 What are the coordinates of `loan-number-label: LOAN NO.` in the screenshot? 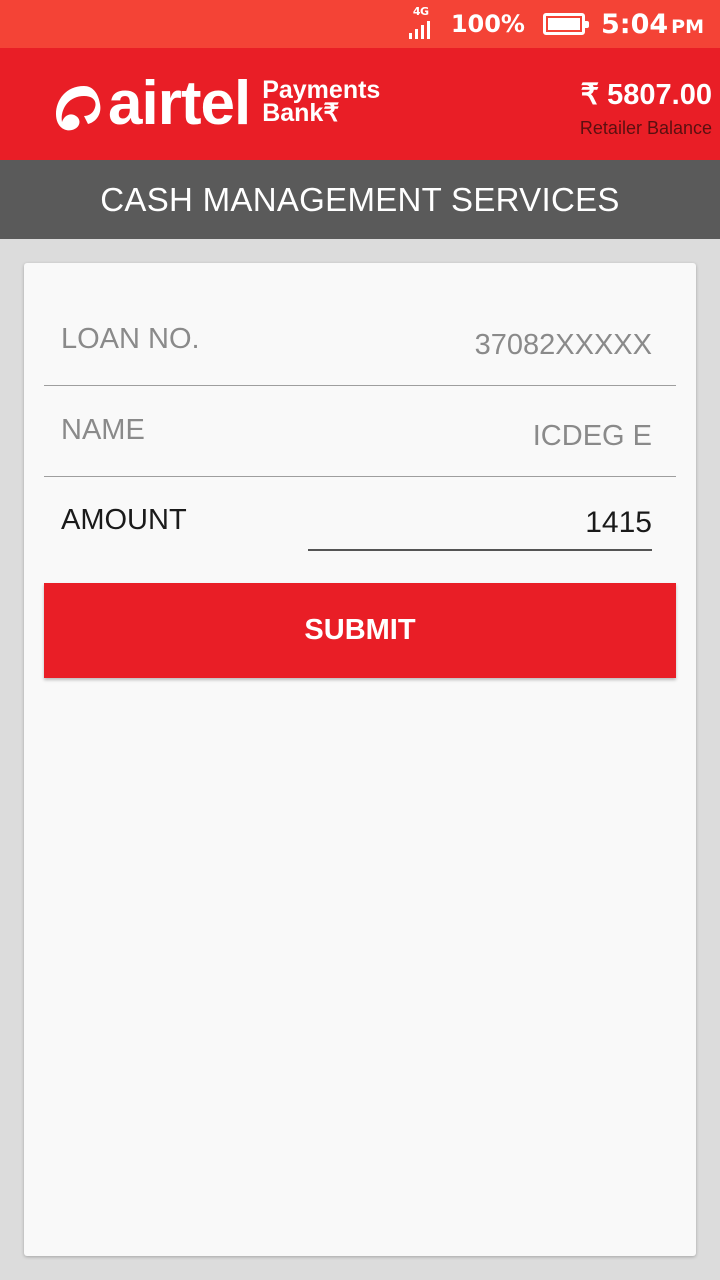 It's located at (130, 339).